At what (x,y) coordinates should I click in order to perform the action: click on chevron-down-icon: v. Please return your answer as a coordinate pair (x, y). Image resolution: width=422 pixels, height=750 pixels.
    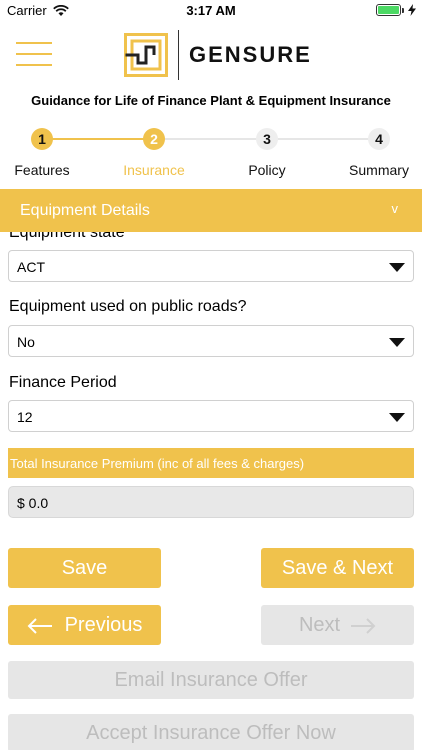
    Looking at the image, I should click on (395, 208).